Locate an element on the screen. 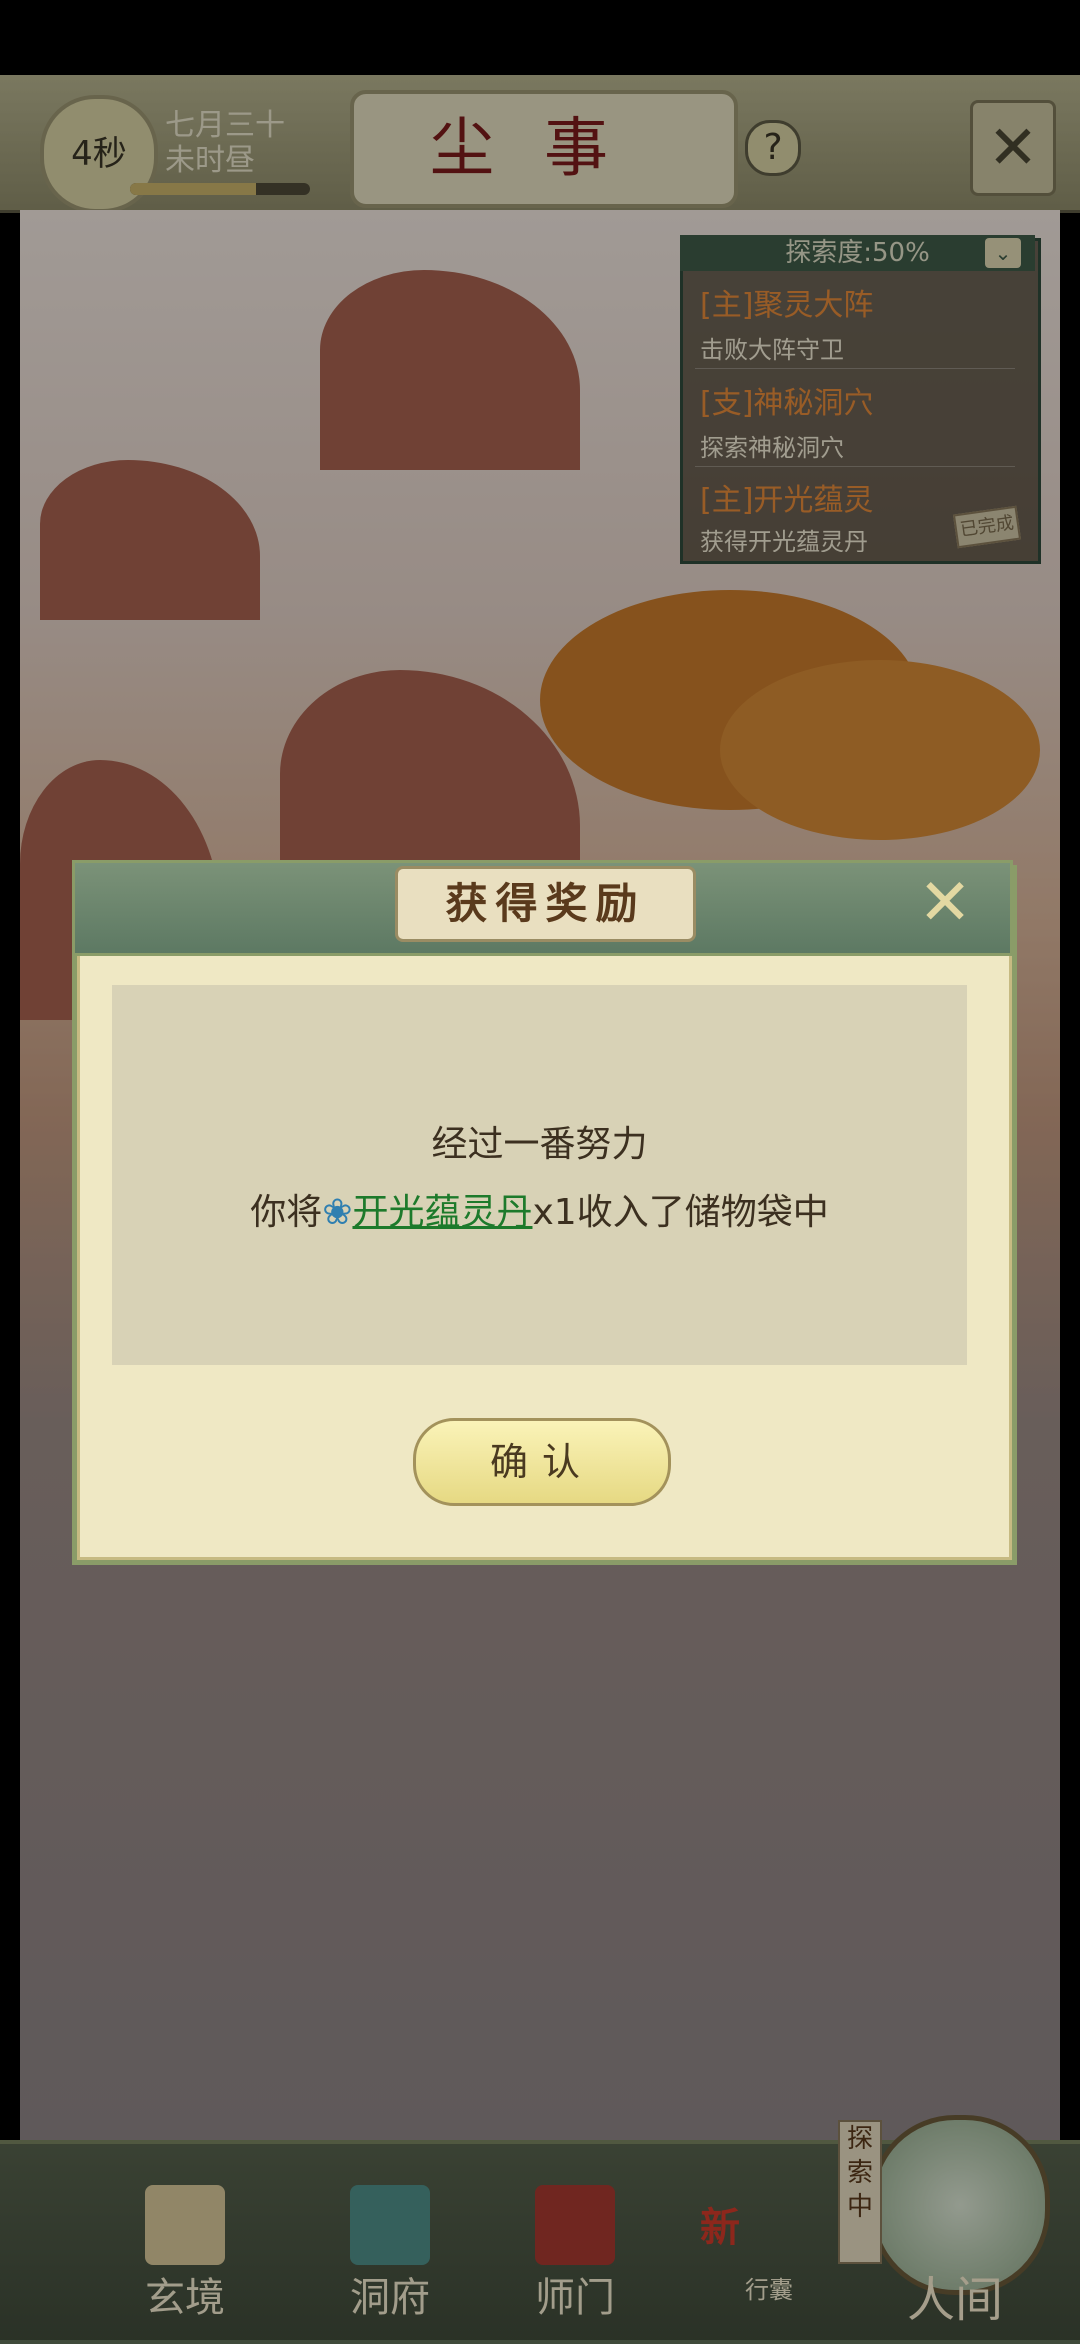  reward-message: 你将❀开光蕴灵丹x1收入了储物袋中 is located at coordinates (539, 1209).